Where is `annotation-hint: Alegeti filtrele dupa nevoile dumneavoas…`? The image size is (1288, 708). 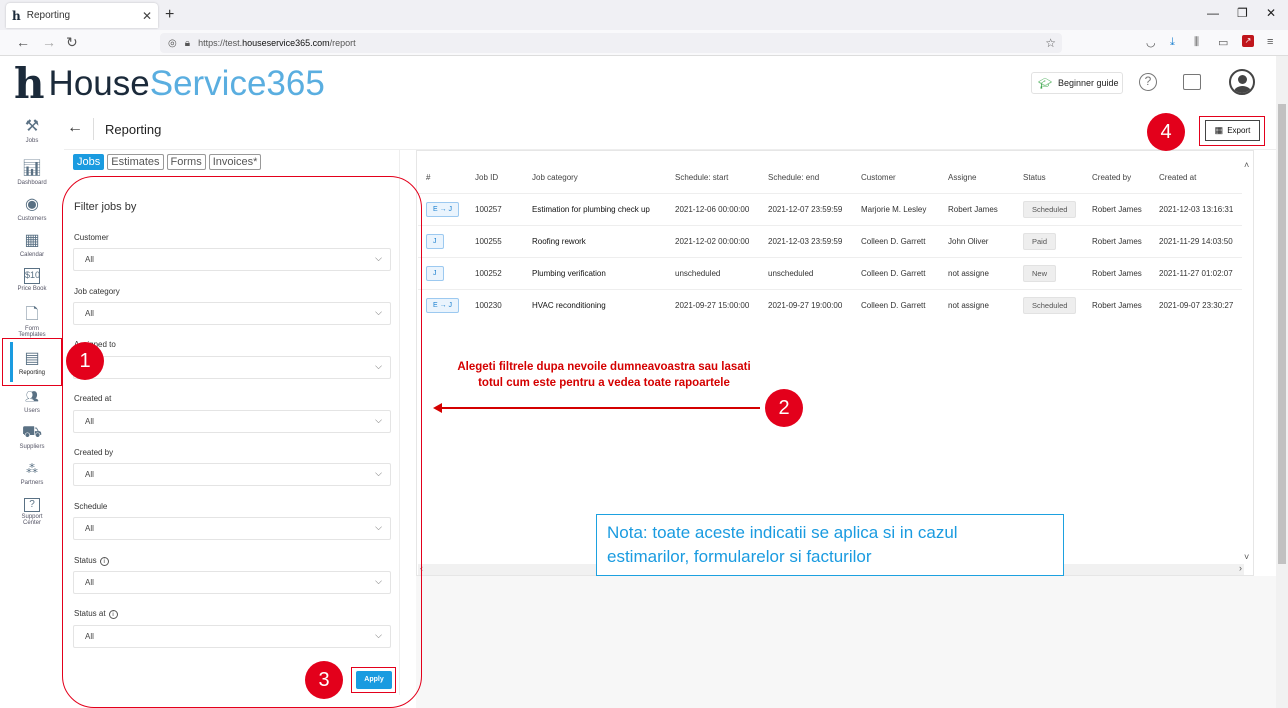 annotation-hint: Alegeti filtrele dupa nevoile dumneavoas… is located at coordinates (604, 375).